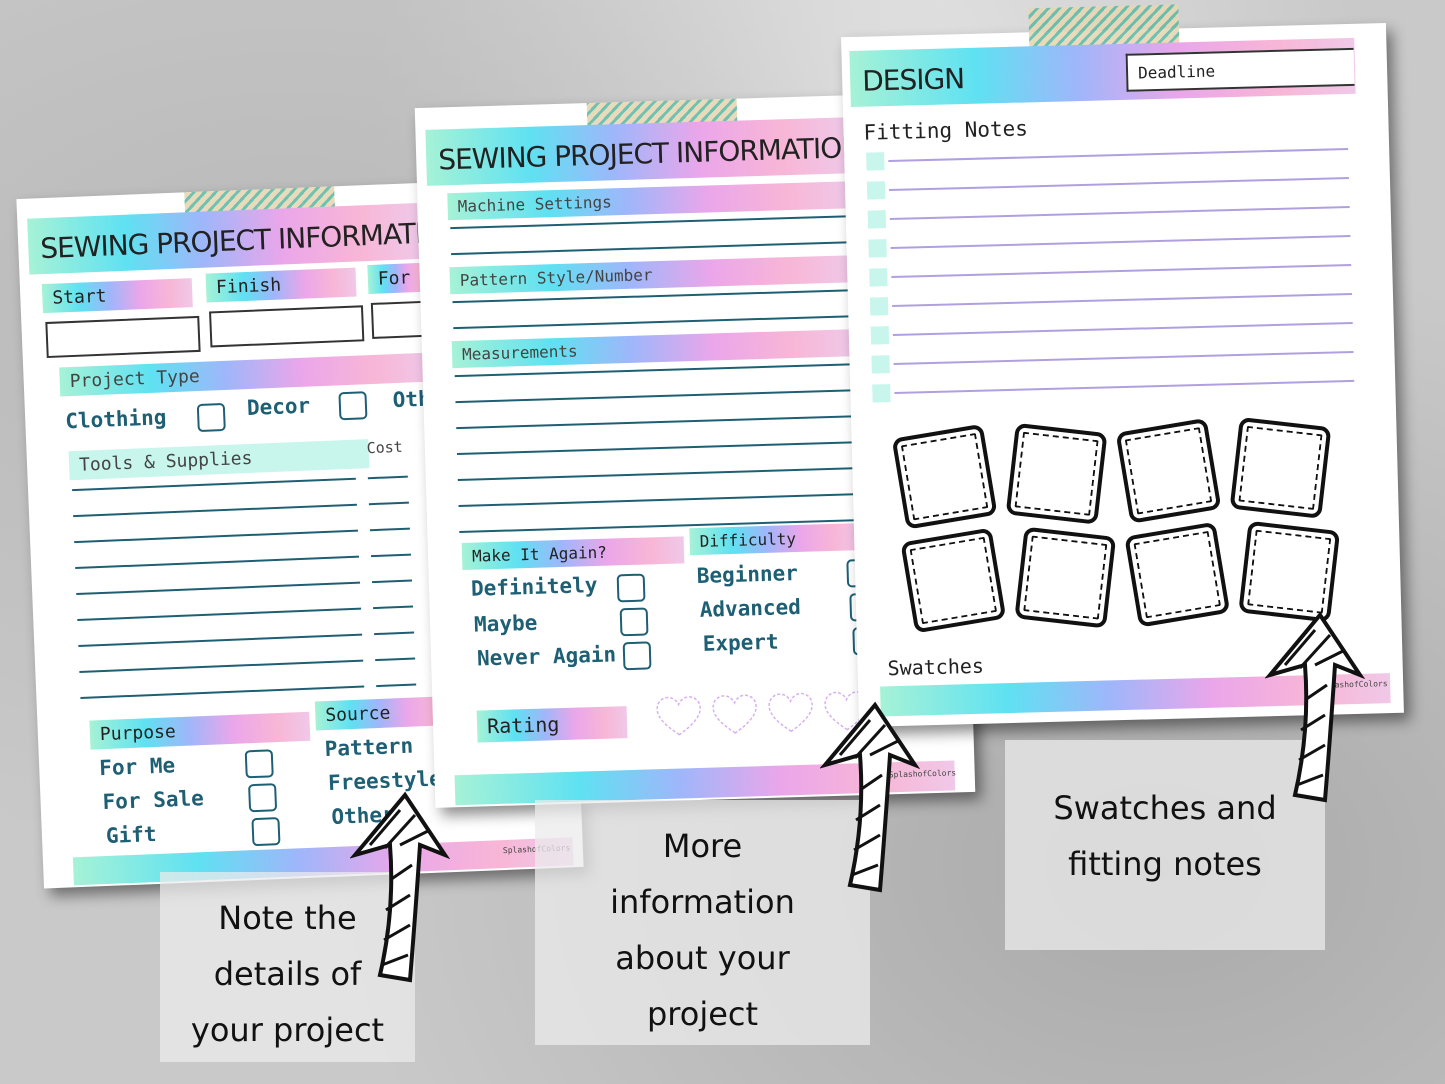 Image resolution: width=1445 pixels, height=1084 pixels. Describe the element at coordinates (631, 588) in the screenshot. I see `checkbox-definitely` at that location.